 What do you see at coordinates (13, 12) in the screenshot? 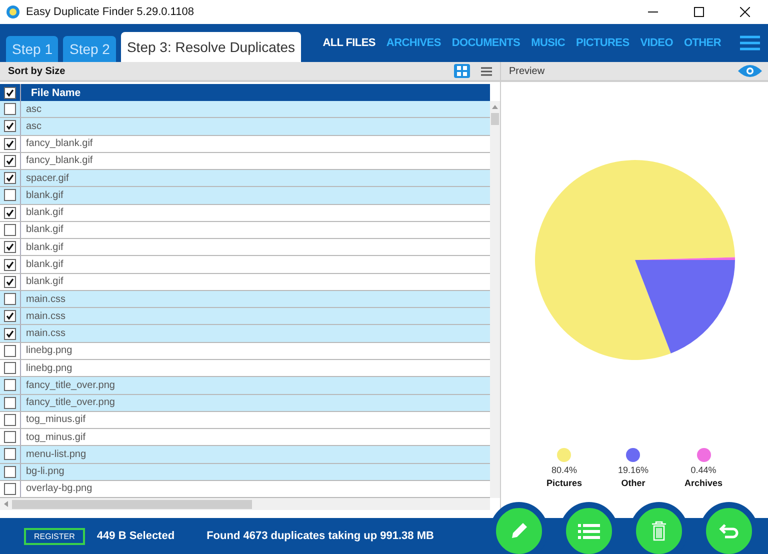
I see `app-logo-icon` at bounding box center [13, 12].